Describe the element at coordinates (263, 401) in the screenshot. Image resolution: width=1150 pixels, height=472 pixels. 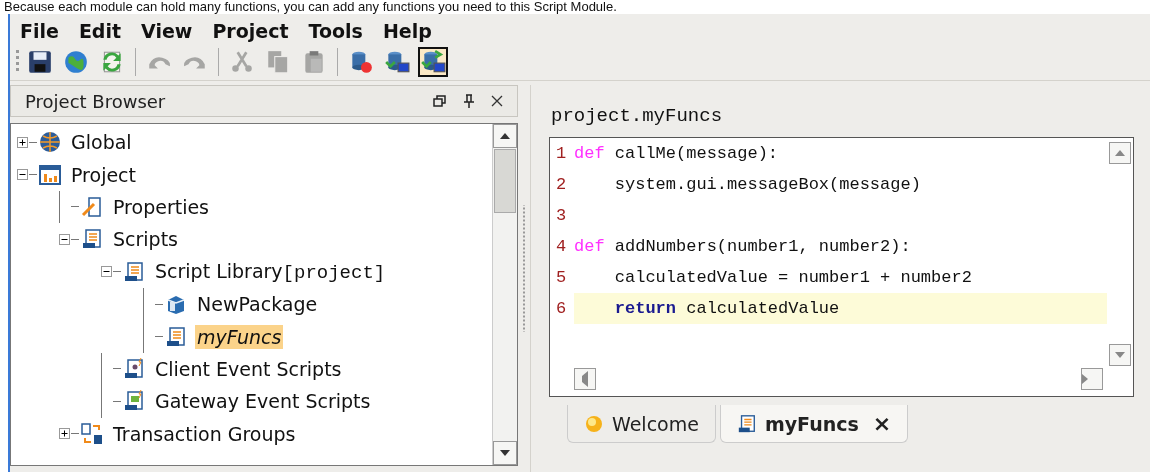
I see `tree-item: Gateway Event Scripts` at that location.